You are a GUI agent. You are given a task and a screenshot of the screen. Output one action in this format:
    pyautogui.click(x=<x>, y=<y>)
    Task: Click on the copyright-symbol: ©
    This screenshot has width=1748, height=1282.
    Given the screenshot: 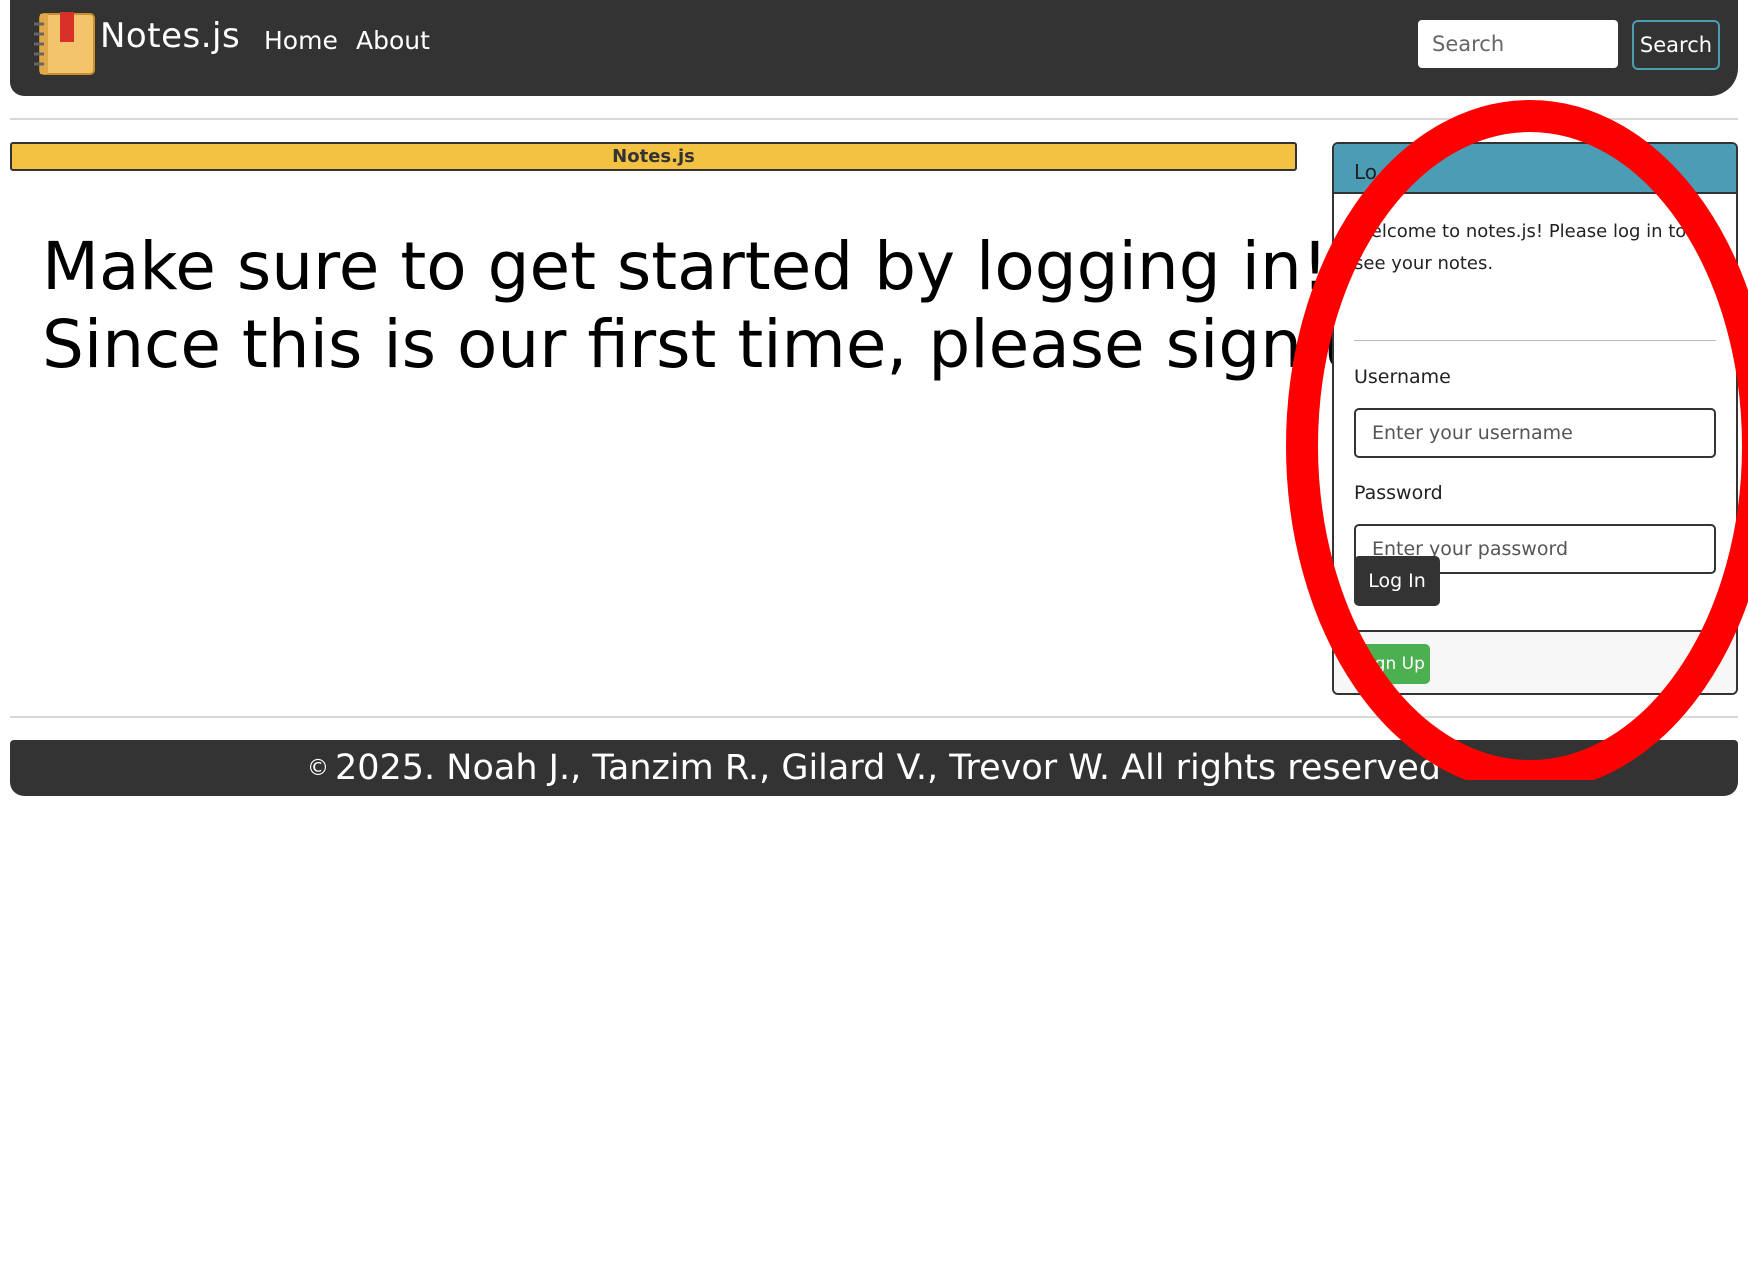 What is the action you would take?
    pyautogui.click(x=317, y=768)
    